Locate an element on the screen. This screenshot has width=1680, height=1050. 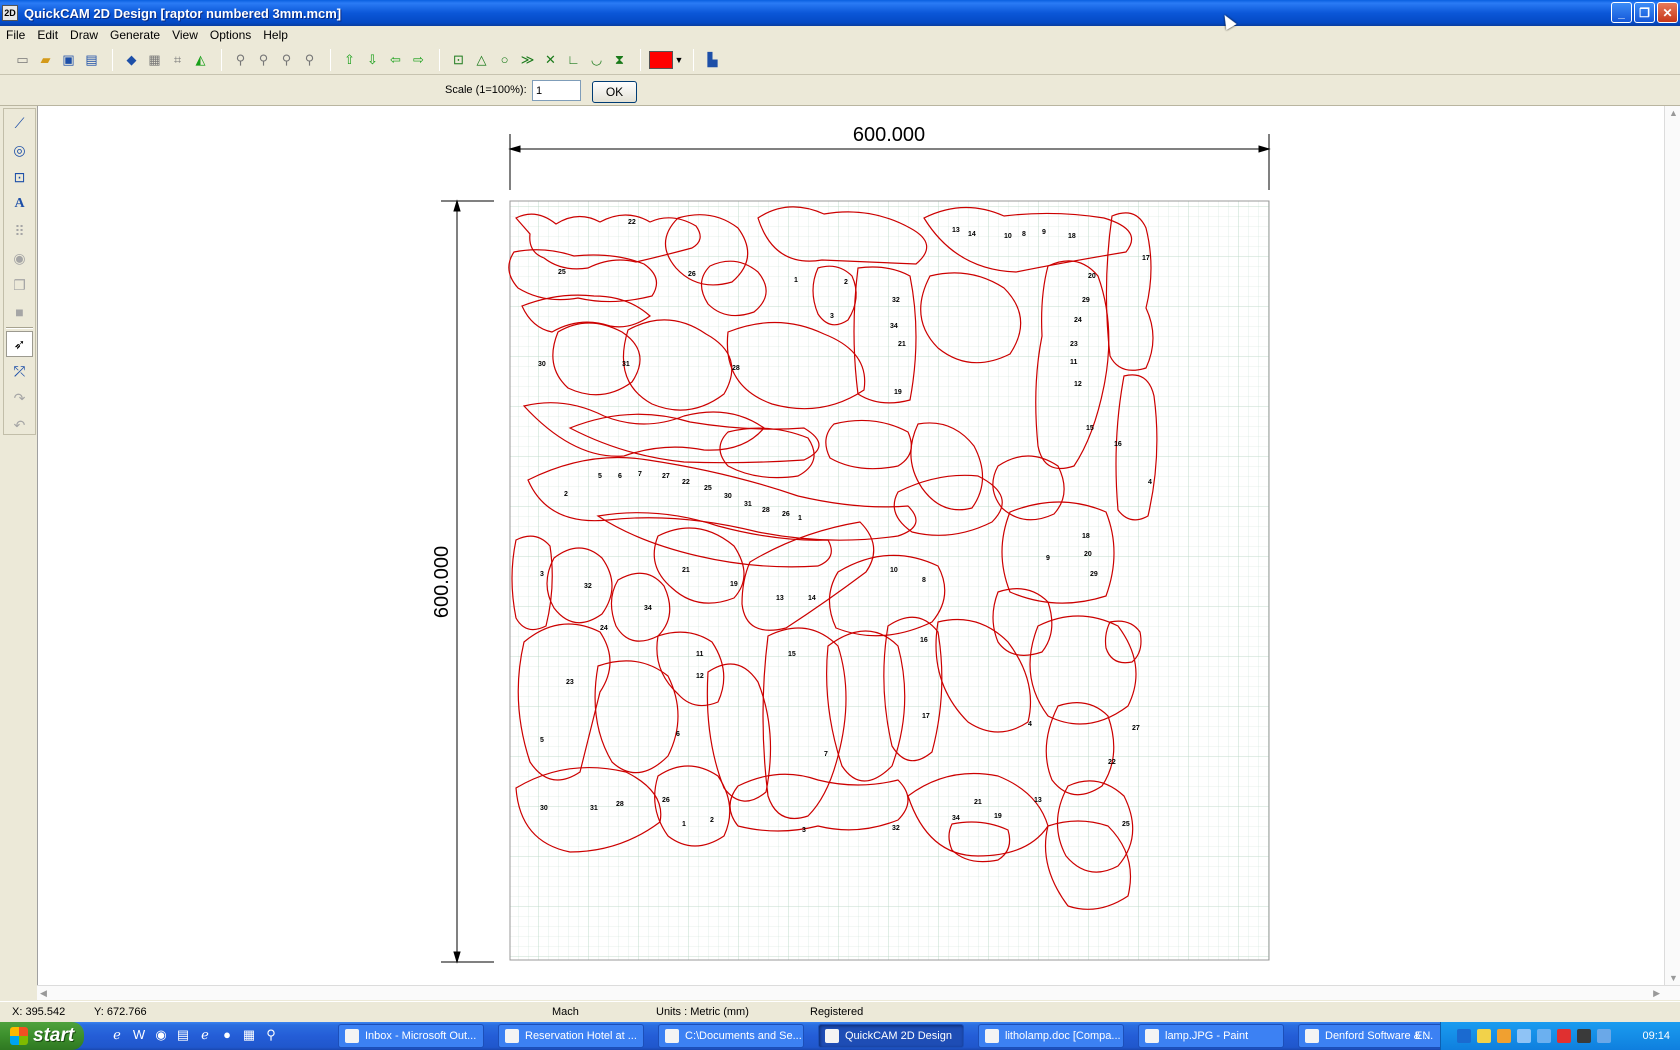
color-swatch is located at coordinates (661, 59).